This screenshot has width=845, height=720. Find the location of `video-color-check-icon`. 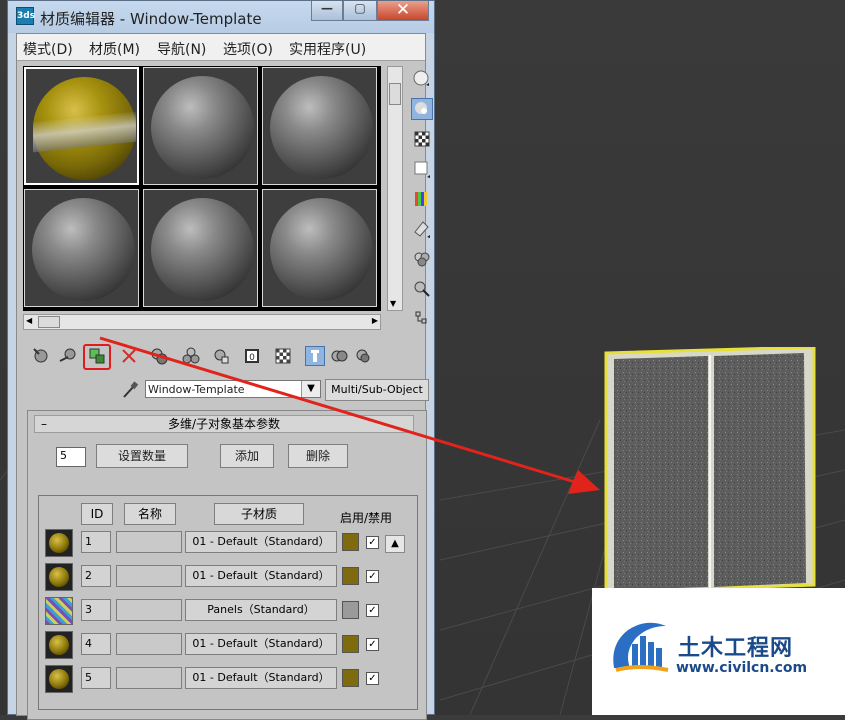

video-color-check-icon is located at coordinates (422, 199).